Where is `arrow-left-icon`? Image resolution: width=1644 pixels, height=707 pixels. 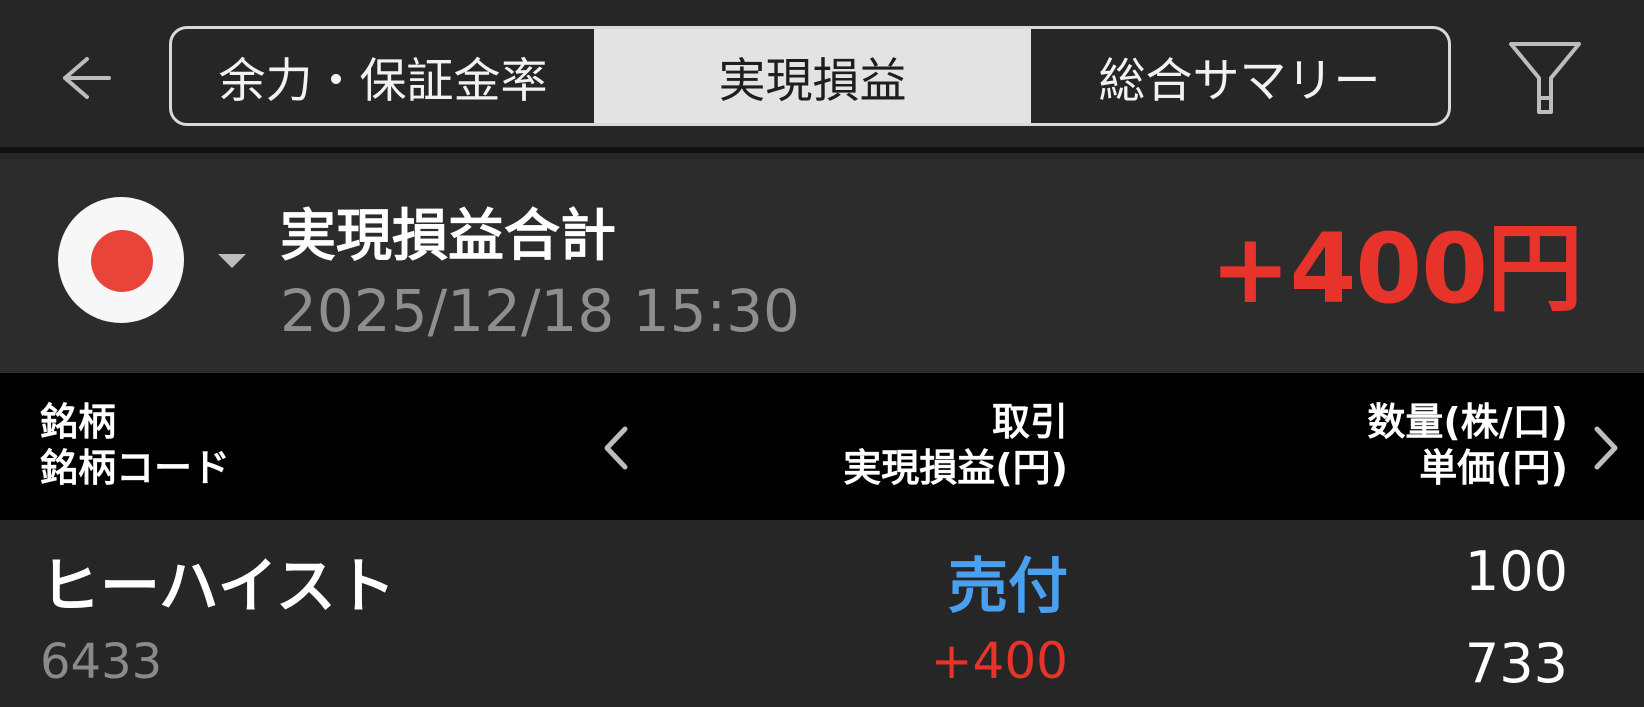 arrow-left-icon is located at coordinates (87, 78).